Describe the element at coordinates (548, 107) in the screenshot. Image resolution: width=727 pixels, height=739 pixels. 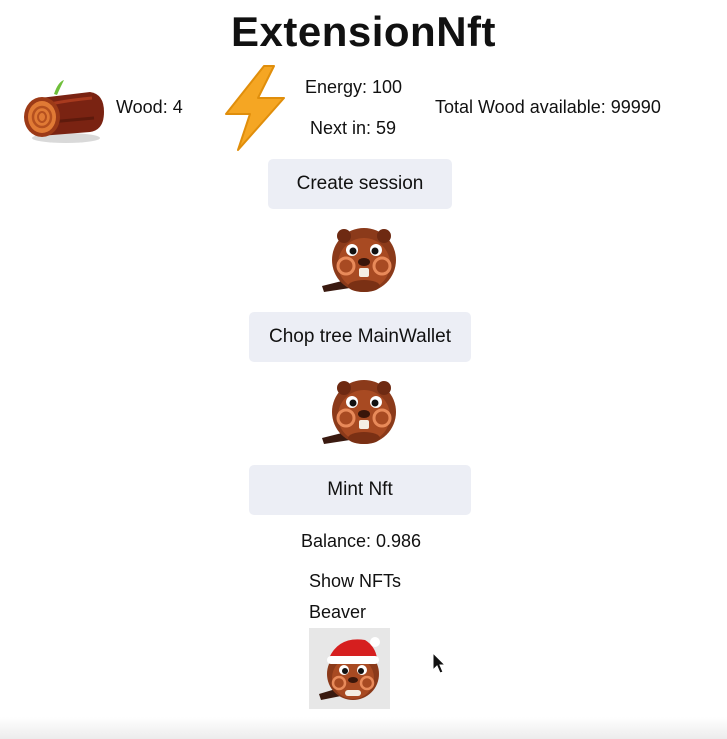
I see `total-wood-available: Total Wood available: 99990` at that location.